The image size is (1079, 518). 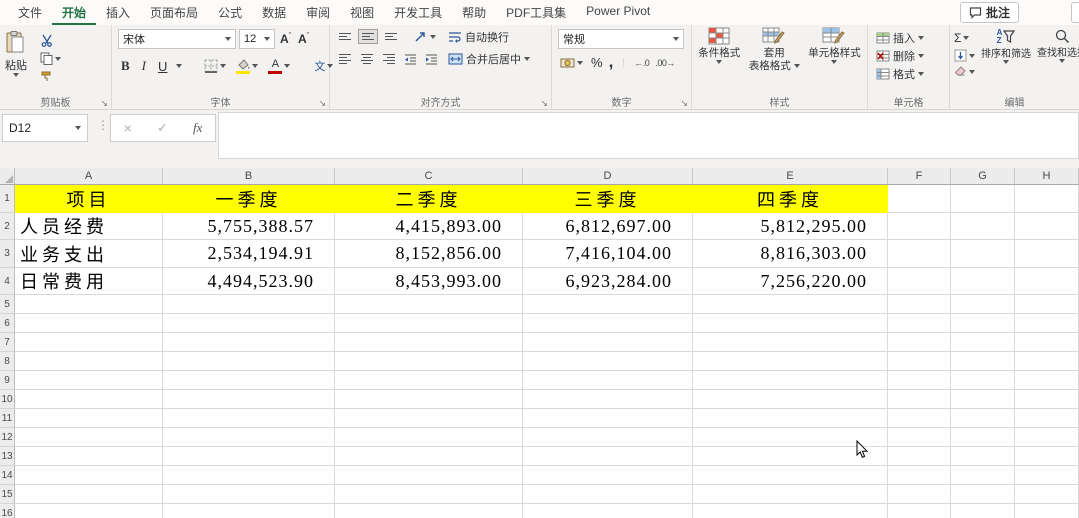 What do you see at coordinates (910, 56) in the screenshot?
I see `delete-cells-button: 删除` at bounding box center [910, 56].